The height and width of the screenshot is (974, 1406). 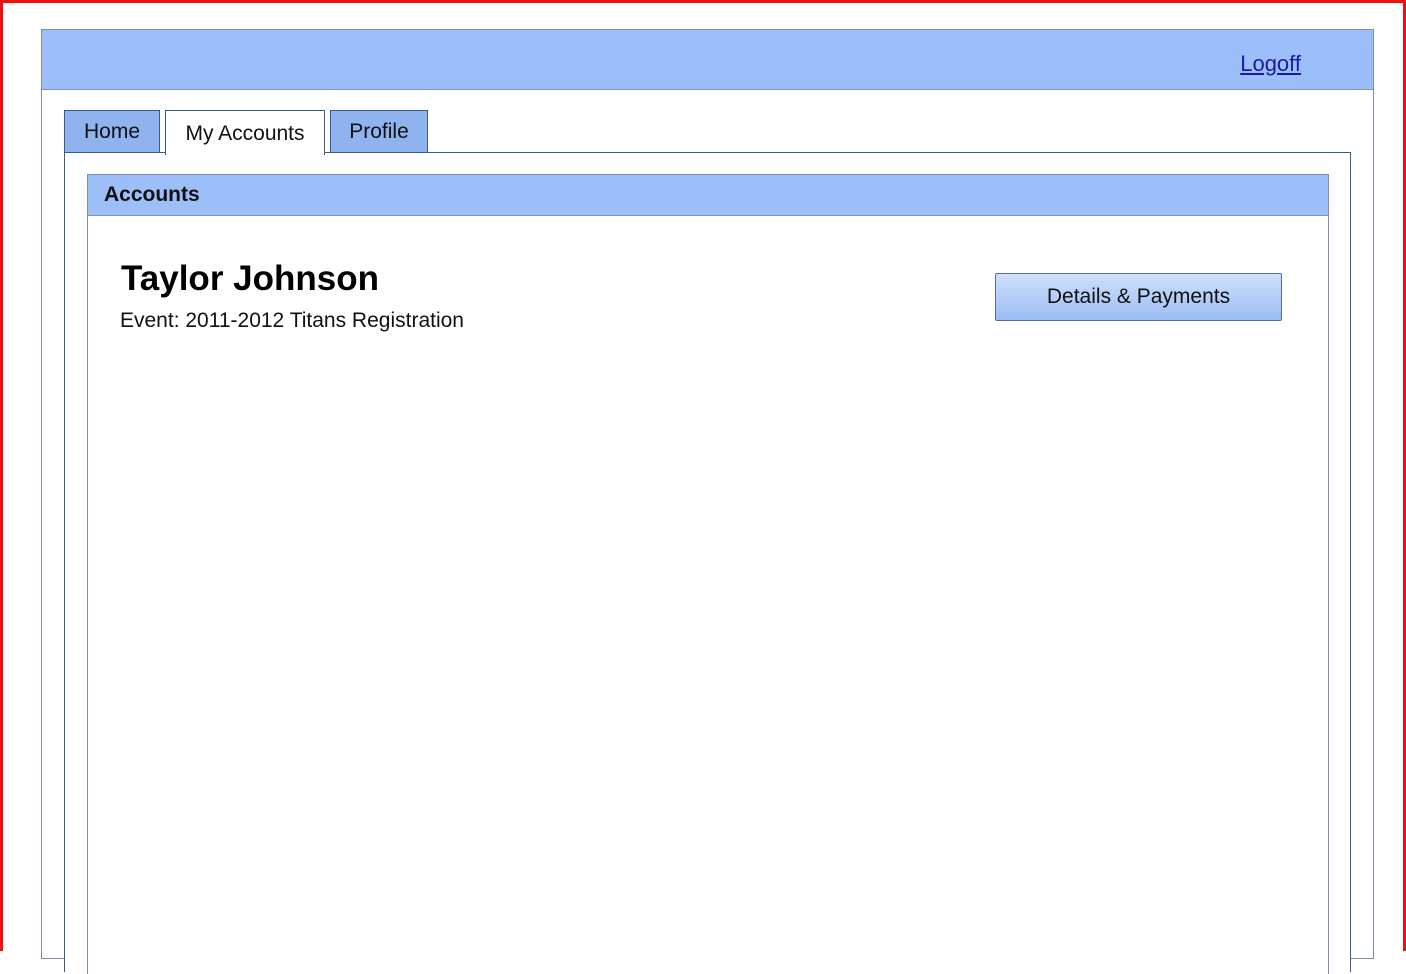 I want to click on logoff-link: Logoff, so click(x=1270, y=64).